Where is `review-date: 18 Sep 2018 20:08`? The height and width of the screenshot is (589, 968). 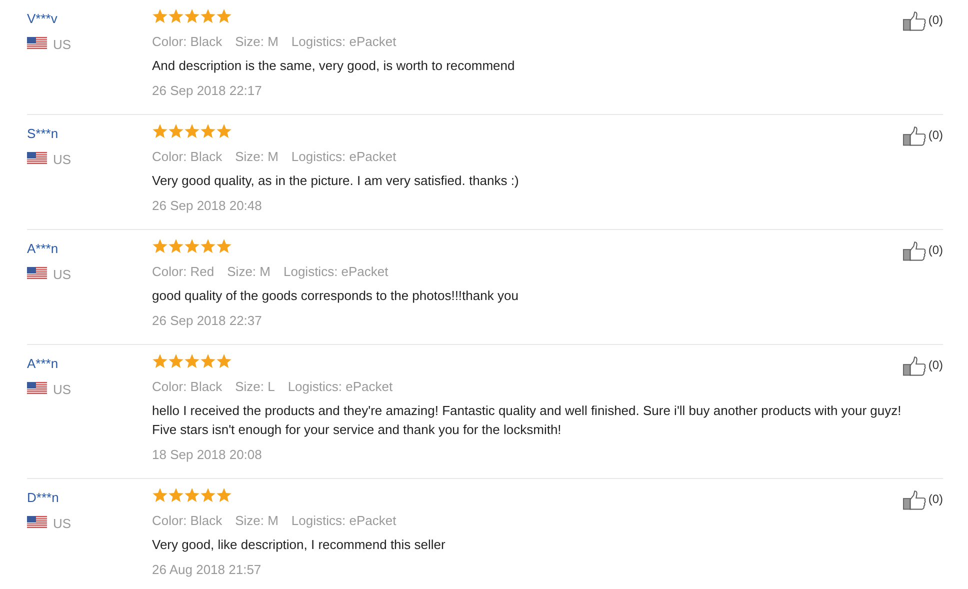
review-date: 18 Sep 2018 20:08 is located at coordinates (207, 454).